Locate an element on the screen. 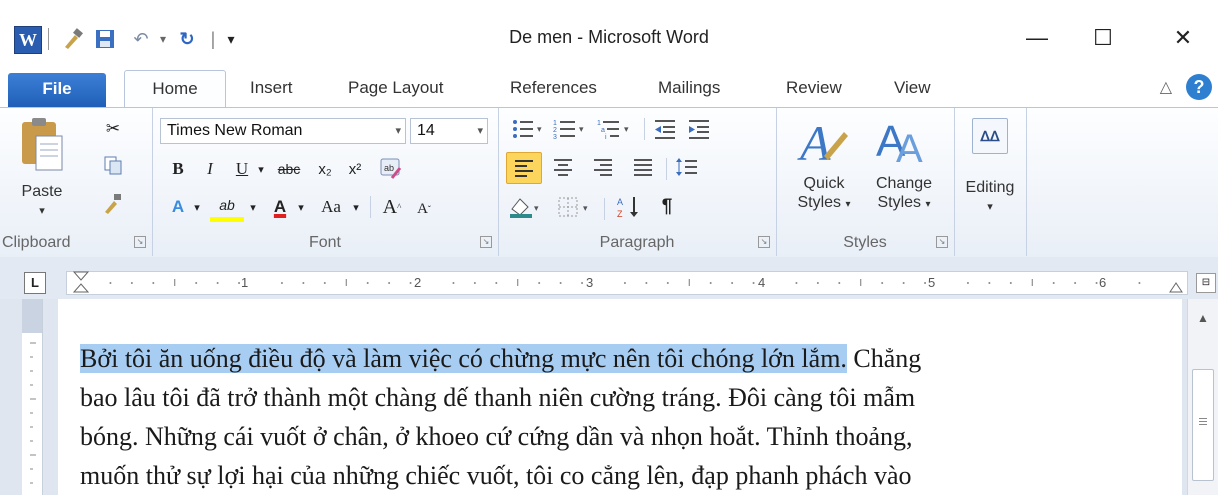  superscript-button: x² is located at coordinates (355, 169).